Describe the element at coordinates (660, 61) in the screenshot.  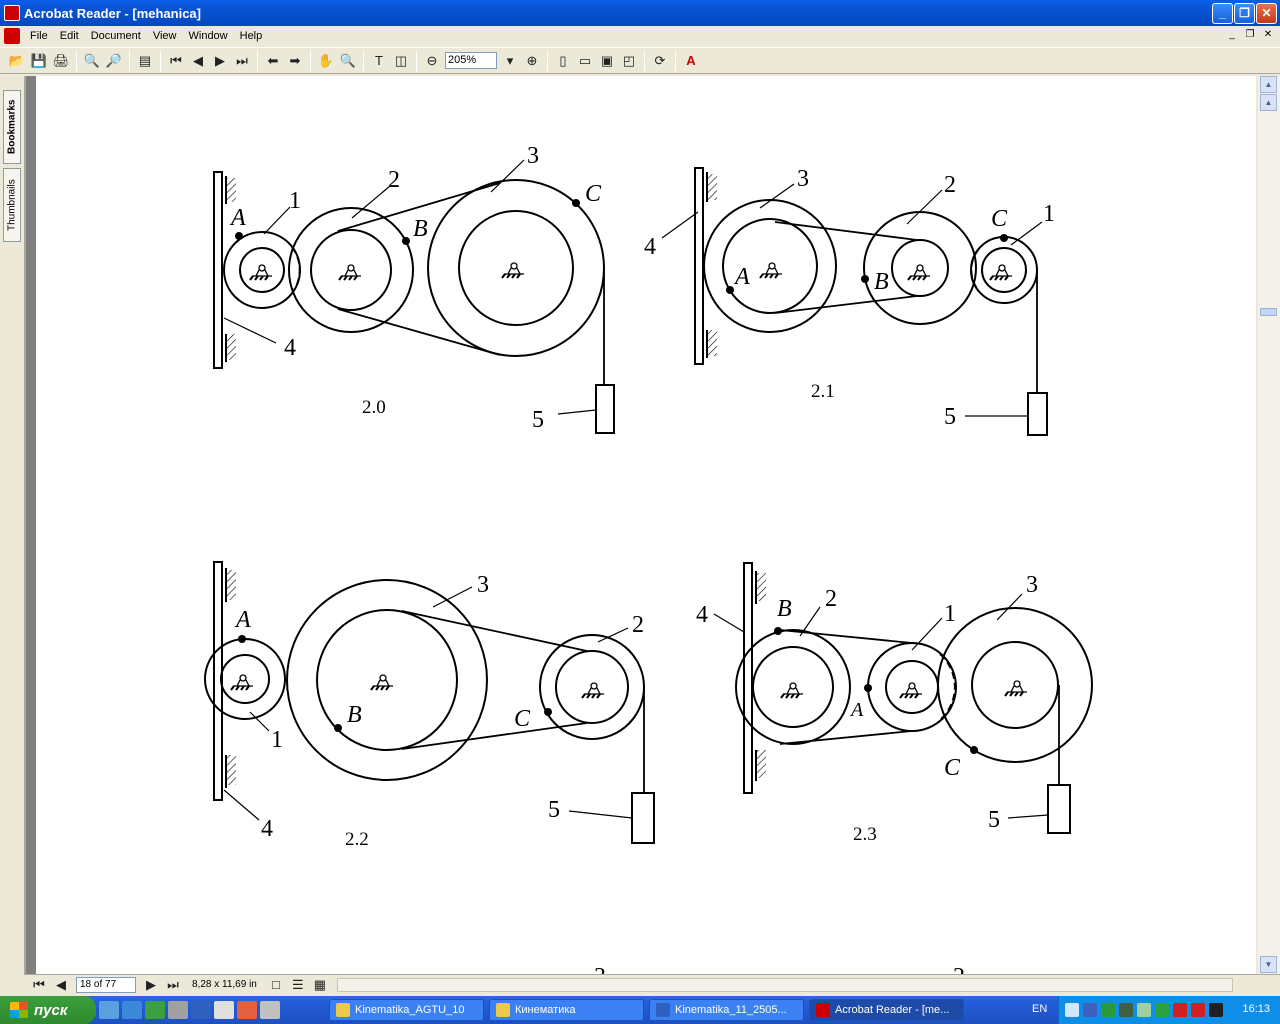
I see `rotate-view-icon: ⟳` at that location.